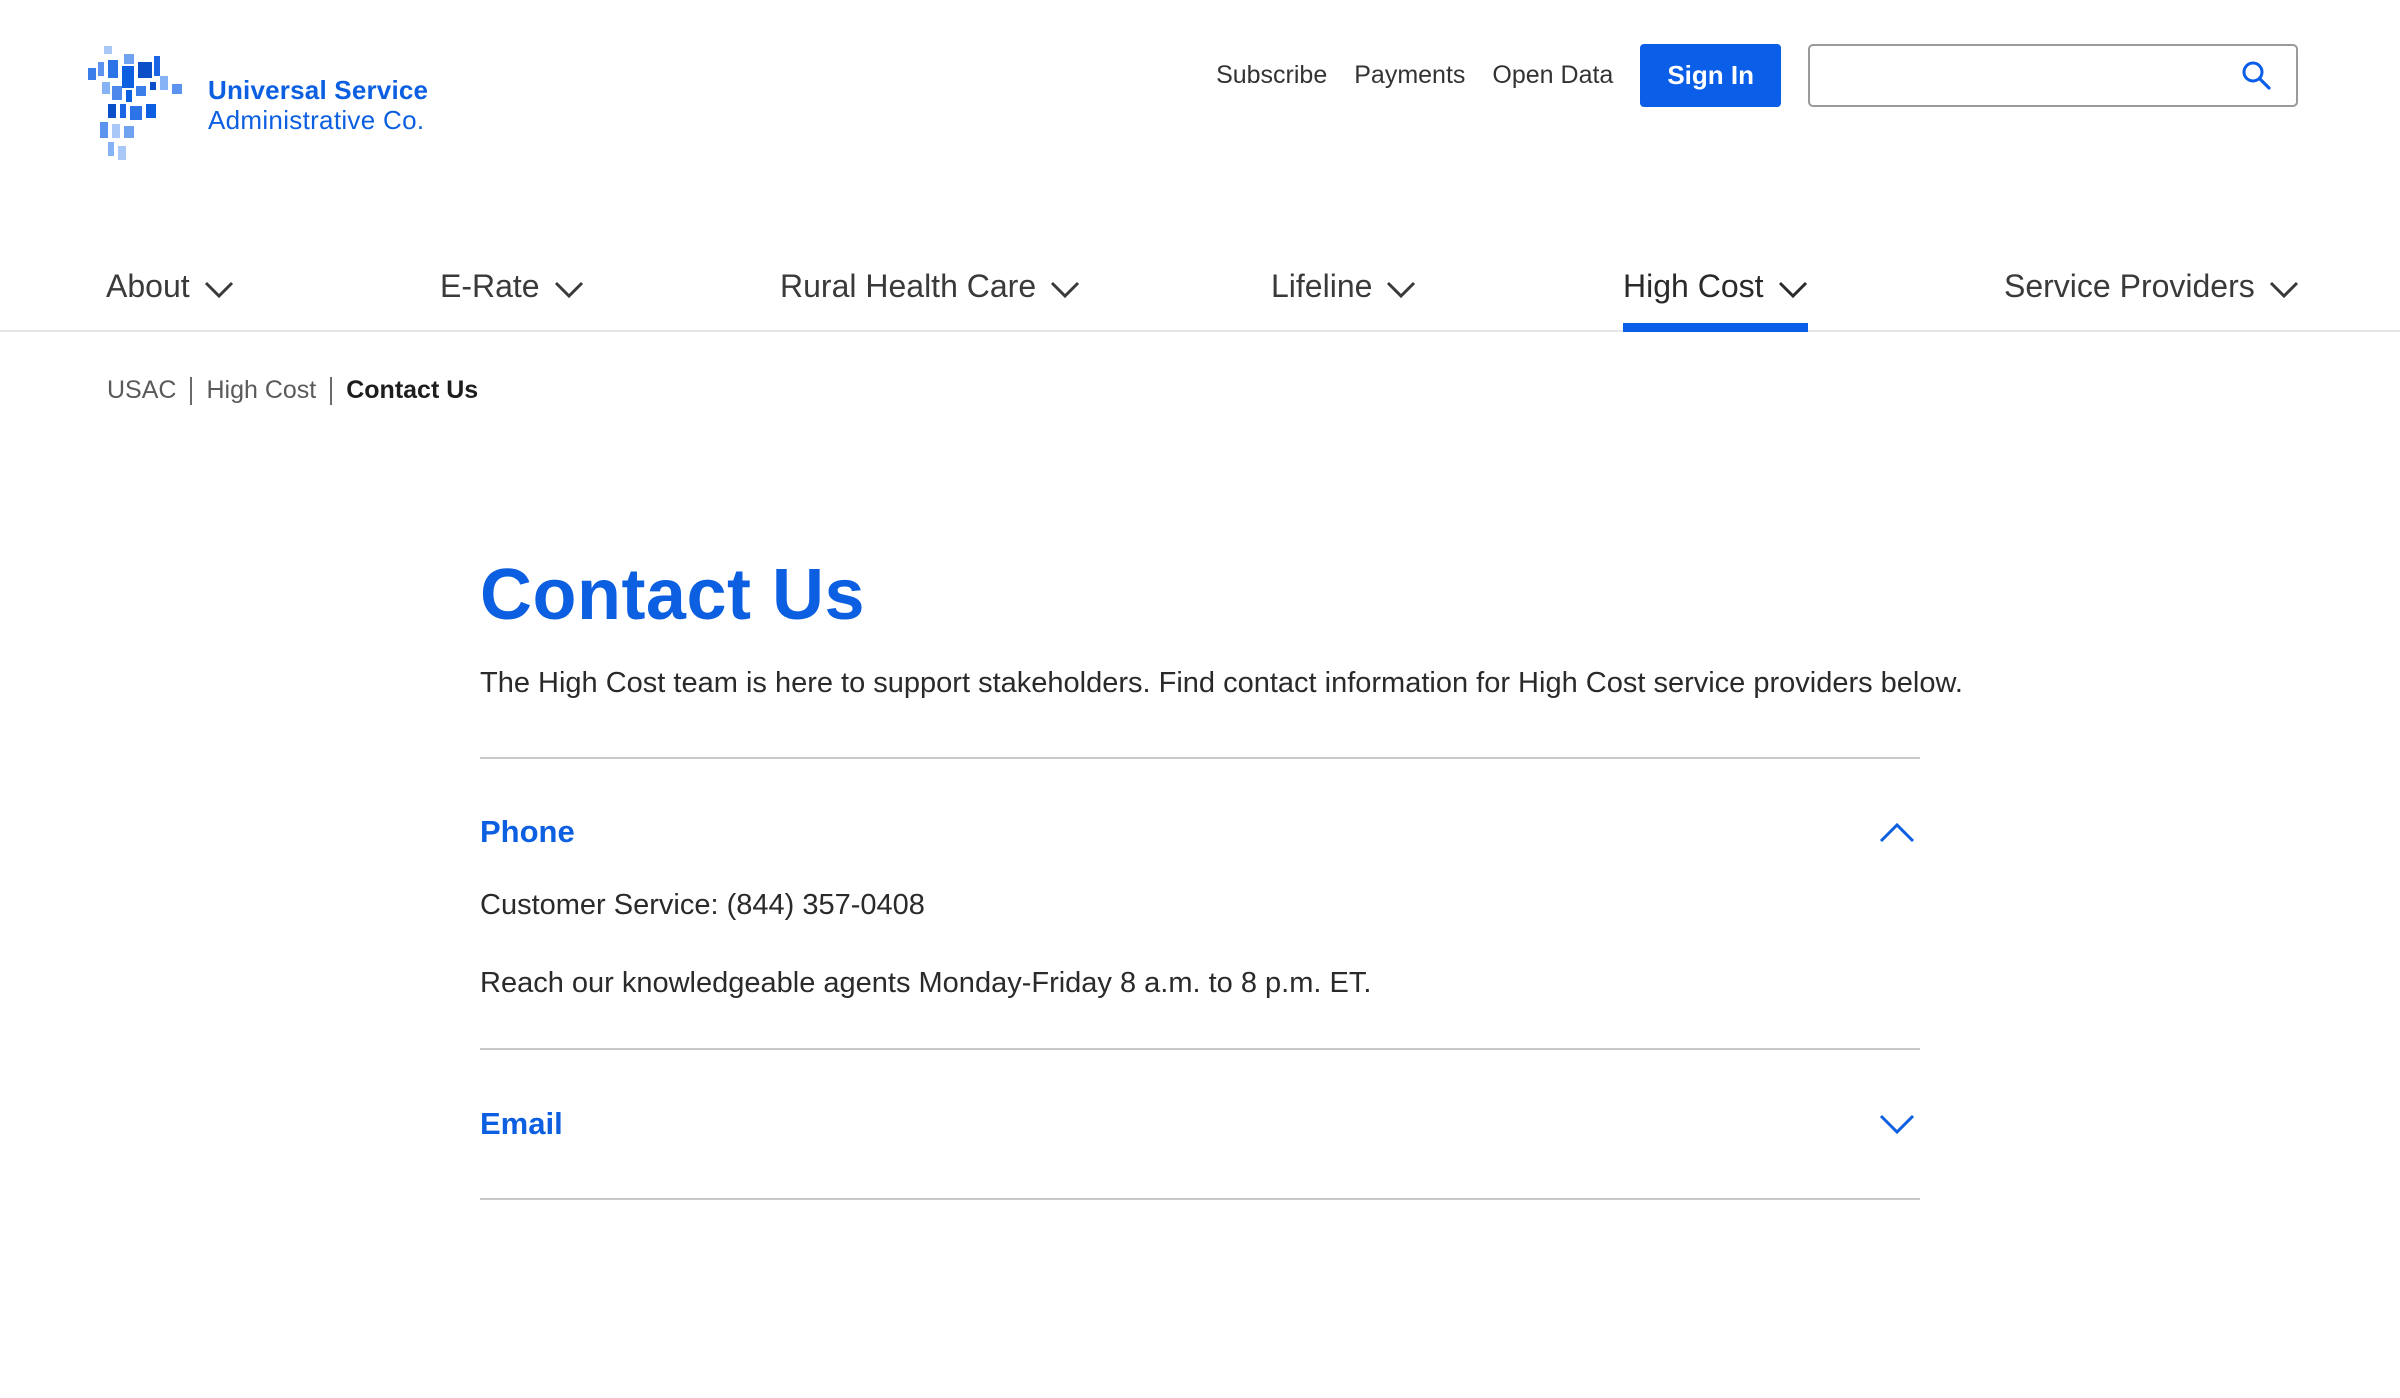 The height and width of the screenshot is (1398, 2400). I want to click on usac-logo: Universal Service Administrative Co., so click(258, 106).